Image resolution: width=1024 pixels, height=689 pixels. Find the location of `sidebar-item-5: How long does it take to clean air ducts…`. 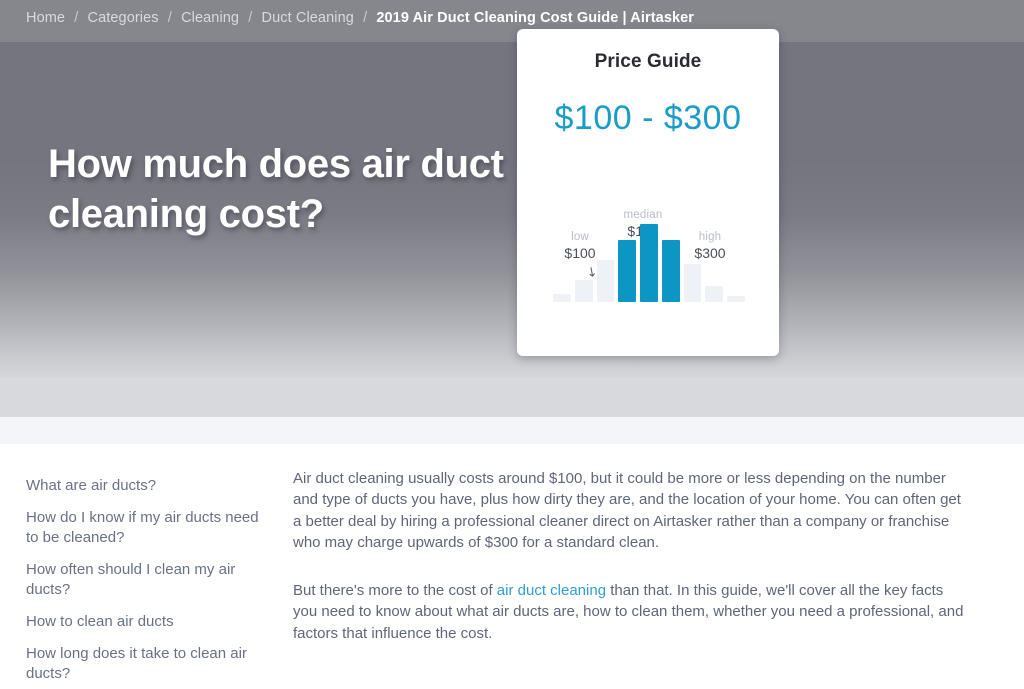

sidebar-item-5: How long does it take to clean air ducts… is located at coordinates (148, 664).